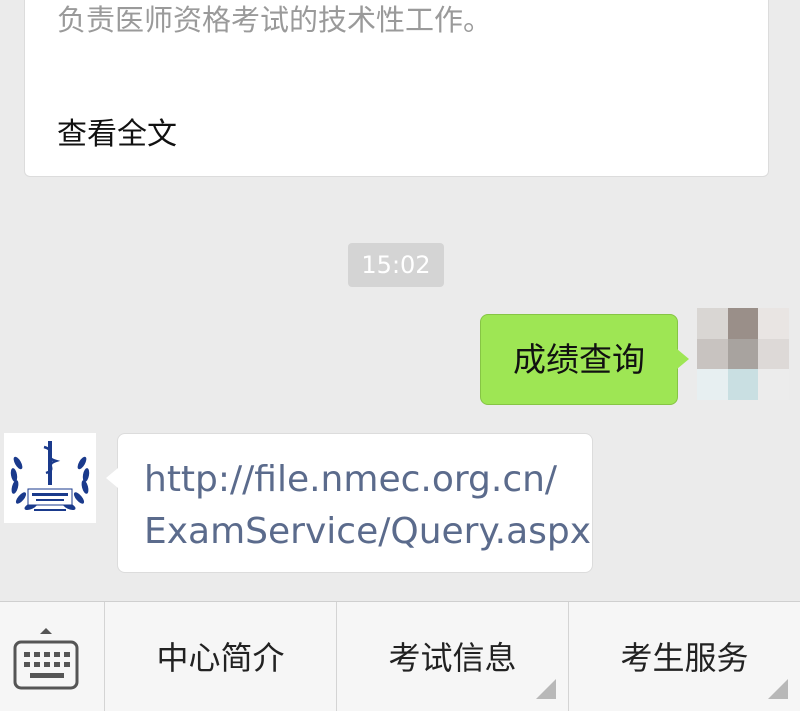 This screenshot has width=800, height=711. Describe the element at coordinates (275, 20) in the screenshot. I see `article-excerpt: 负责医师资格考试的技术性工作。` at that location.